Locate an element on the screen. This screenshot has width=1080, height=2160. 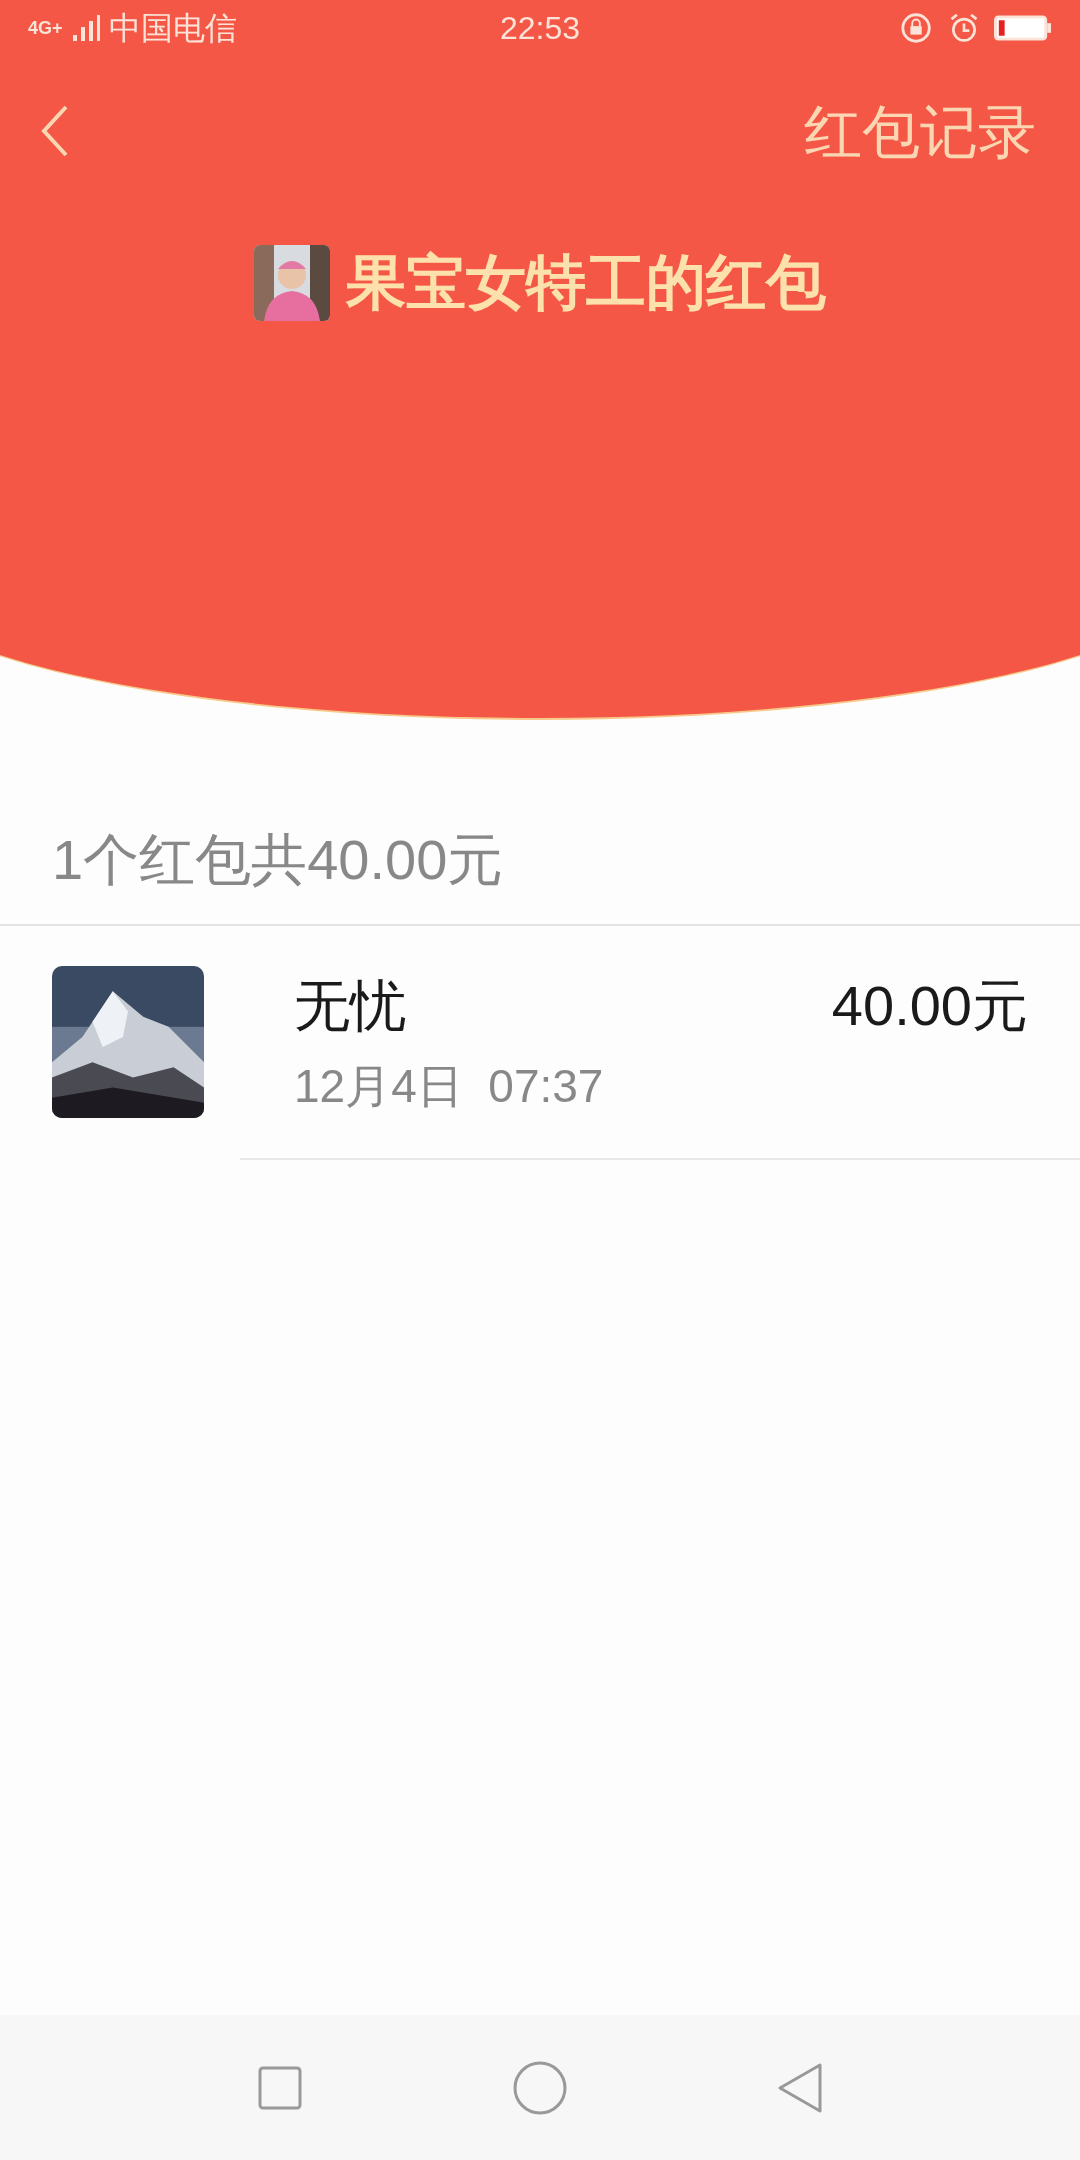
back-icon is located at coordinates (55, 131).